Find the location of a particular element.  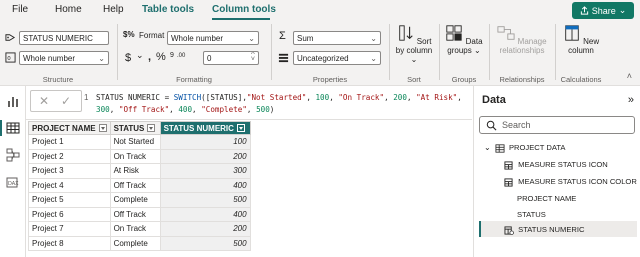

table-header-row: PROJECT NAME STATUS STATUS NUMERIC is located at coordinates (139, 128).